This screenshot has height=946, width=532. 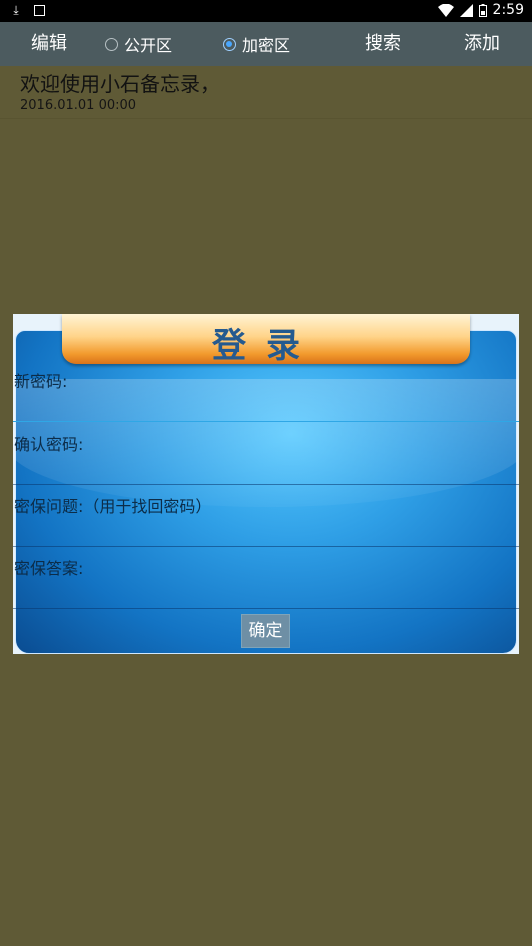 I want to click on security-answer-label: 密保答案:, so click(x=49, y=568).